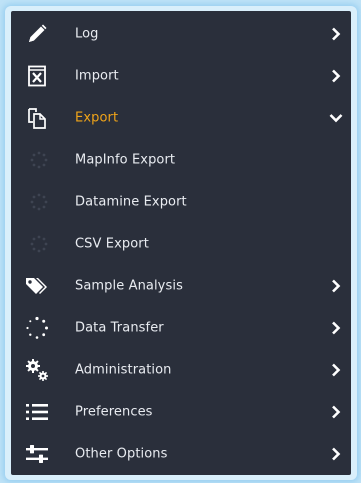 The image size is (361, 483). Describe the element at coordinates (37, 118) in the screenshot. I see `copy-export-icon` at that location.